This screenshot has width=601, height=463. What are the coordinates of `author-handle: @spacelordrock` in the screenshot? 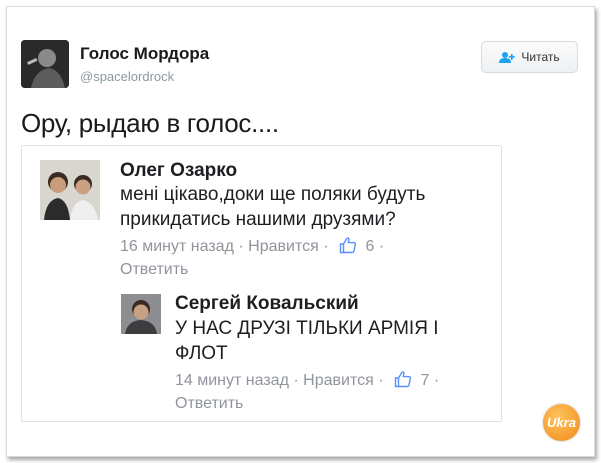 It's located at (127, 76).